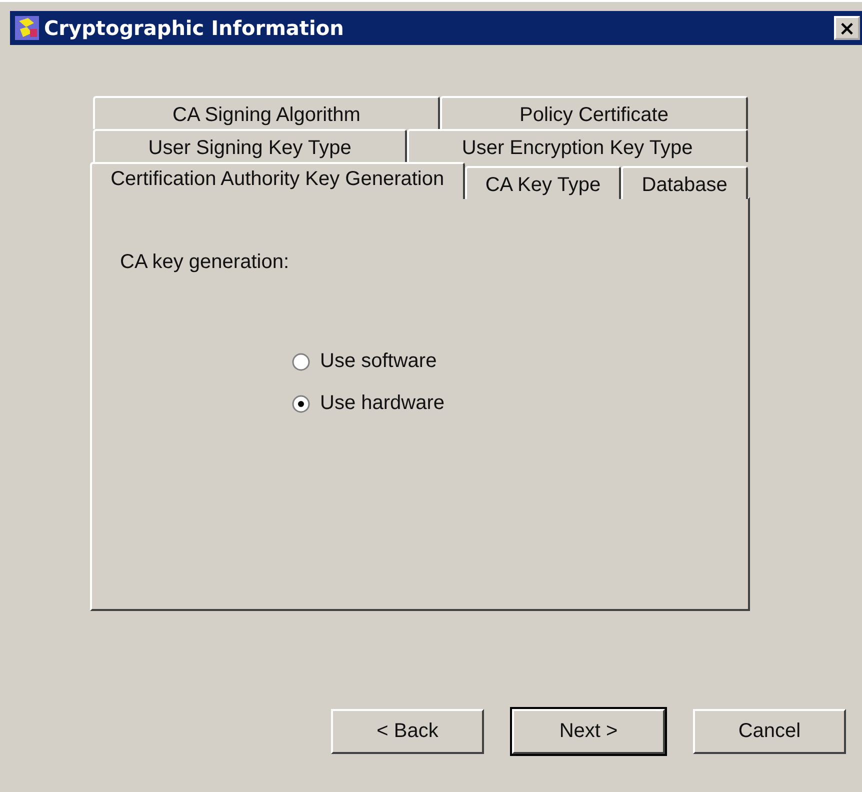 Image resolution: width=862 pixels, height=792 pixels. What do you see at coordinates (594, 112) in the screenshot?
I see `tab: Policy Certificate` at bounding box center [594, 112].